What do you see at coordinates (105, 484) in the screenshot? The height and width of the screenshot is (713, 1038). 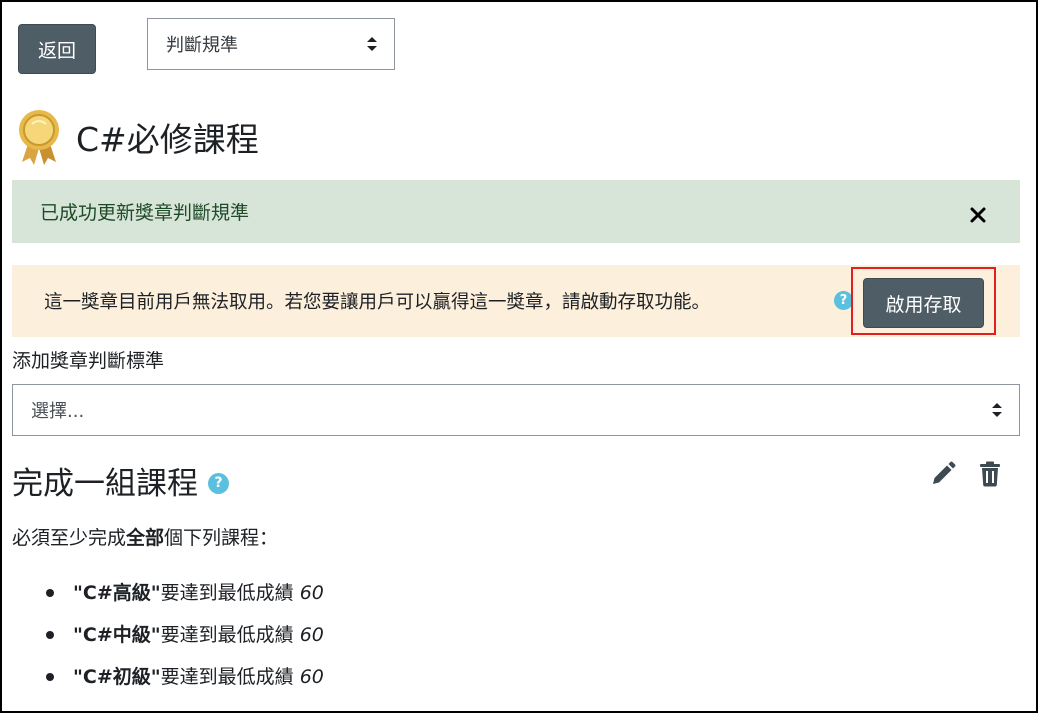 I see `criterion-title: 完成一組課程` at bounding box center [105, 484].